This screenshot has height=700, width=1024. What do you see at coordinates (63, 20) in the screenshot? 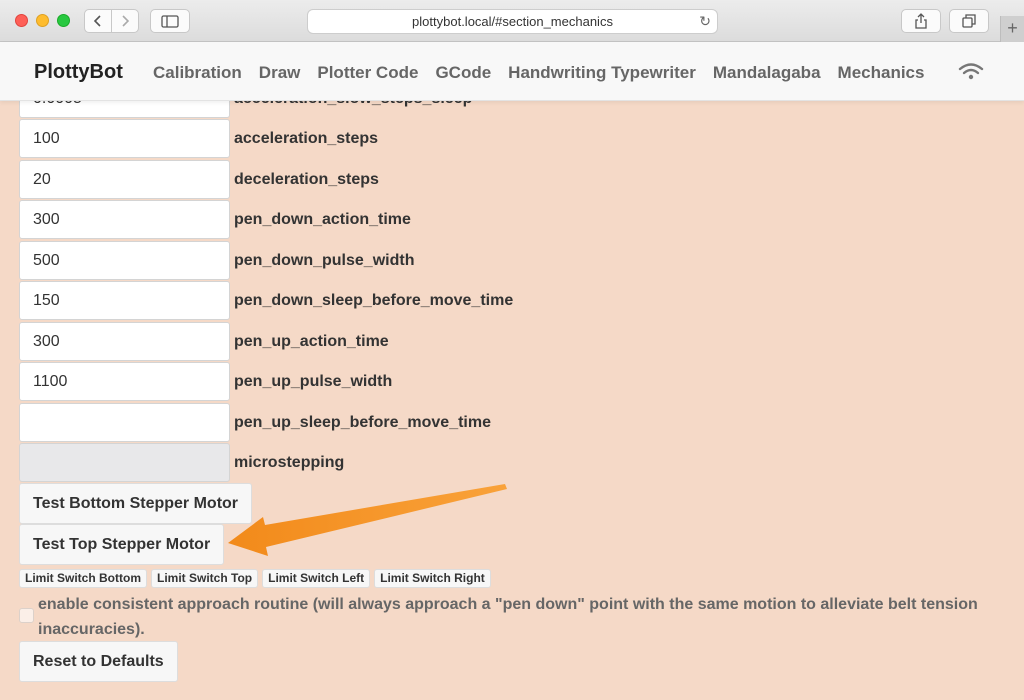
I see `maximize-window-button` at bounding box center [63, 20].